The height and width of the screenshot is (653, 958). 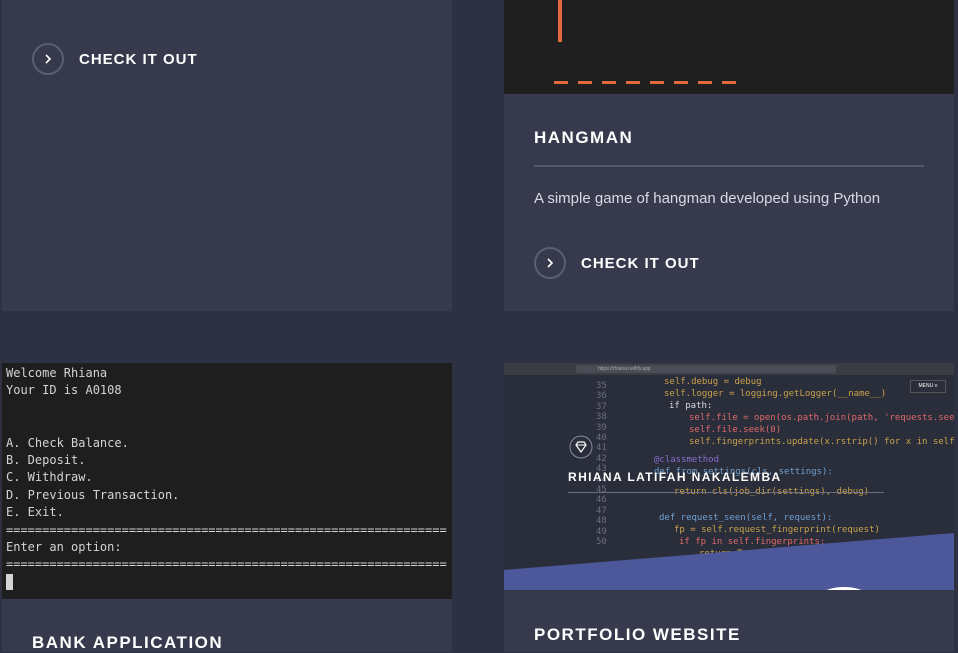 What do you see at coordinates (637, 634) in the screenshot?
I see `card-title: PORTFOLIO WEBSITE` at bounding box center [637, 634].